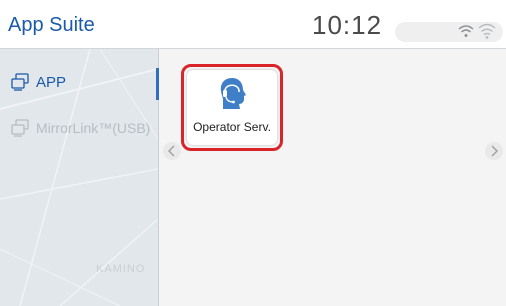 The height and width of the screenshot is (306, 506). I want to click on wifi-off-icon, so click(487, 31).